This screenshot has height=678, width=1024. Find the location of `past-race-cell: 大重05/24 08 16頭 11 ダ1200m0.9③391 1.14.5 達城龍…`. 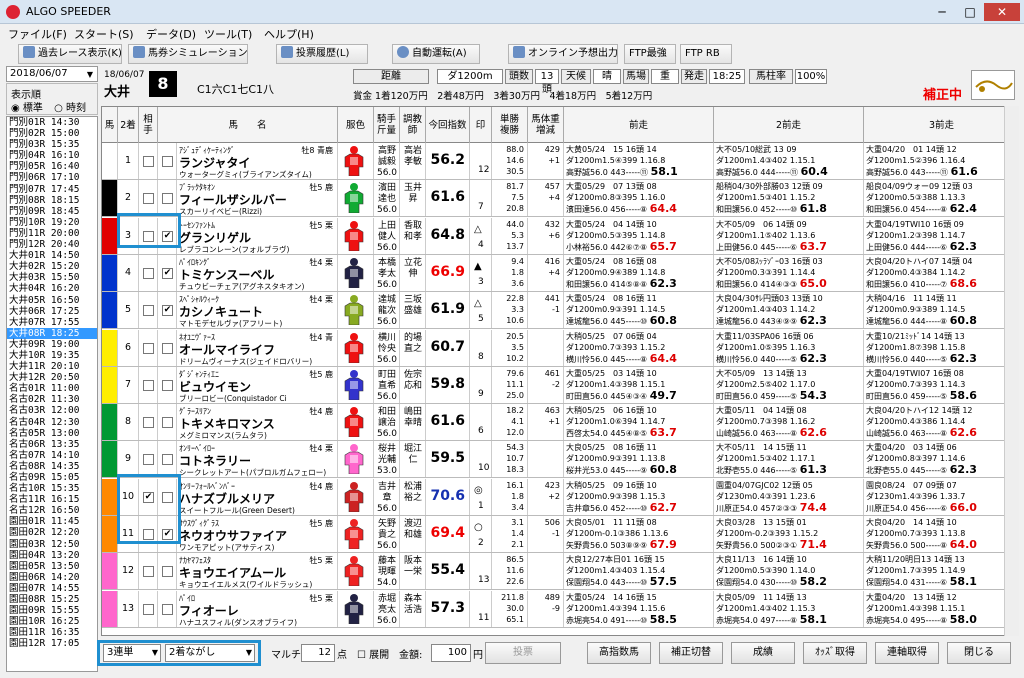

past-race-cell: 大重05/24 08 16頭 11 ダ1200m0.9③391 1.14.5 達城龍… is located at coordinates (639, 310).